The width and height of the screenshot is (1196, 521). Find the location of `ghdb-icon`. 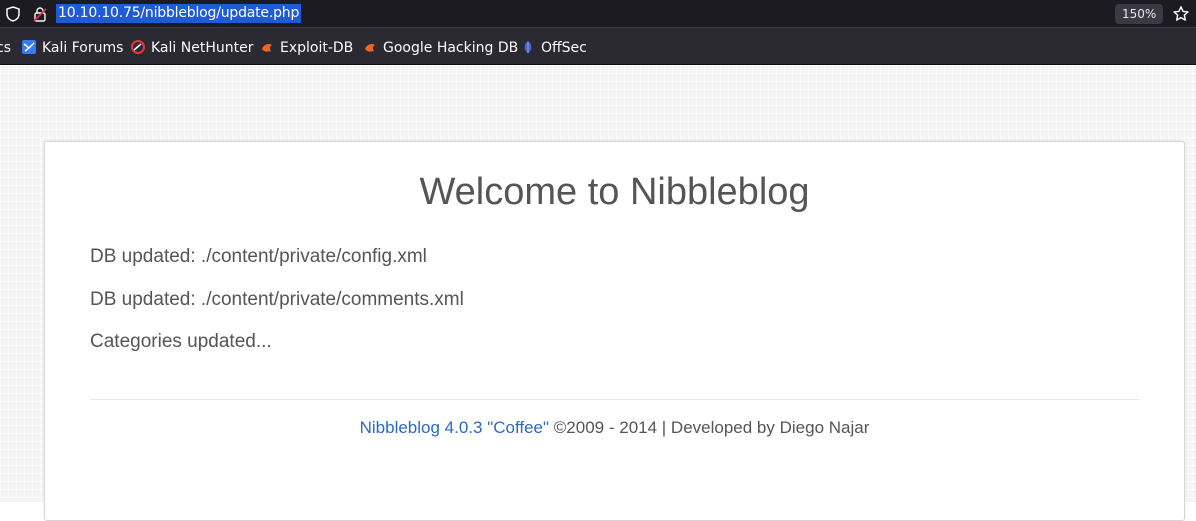

ghdb-icon is located at coordinates (370, 48).